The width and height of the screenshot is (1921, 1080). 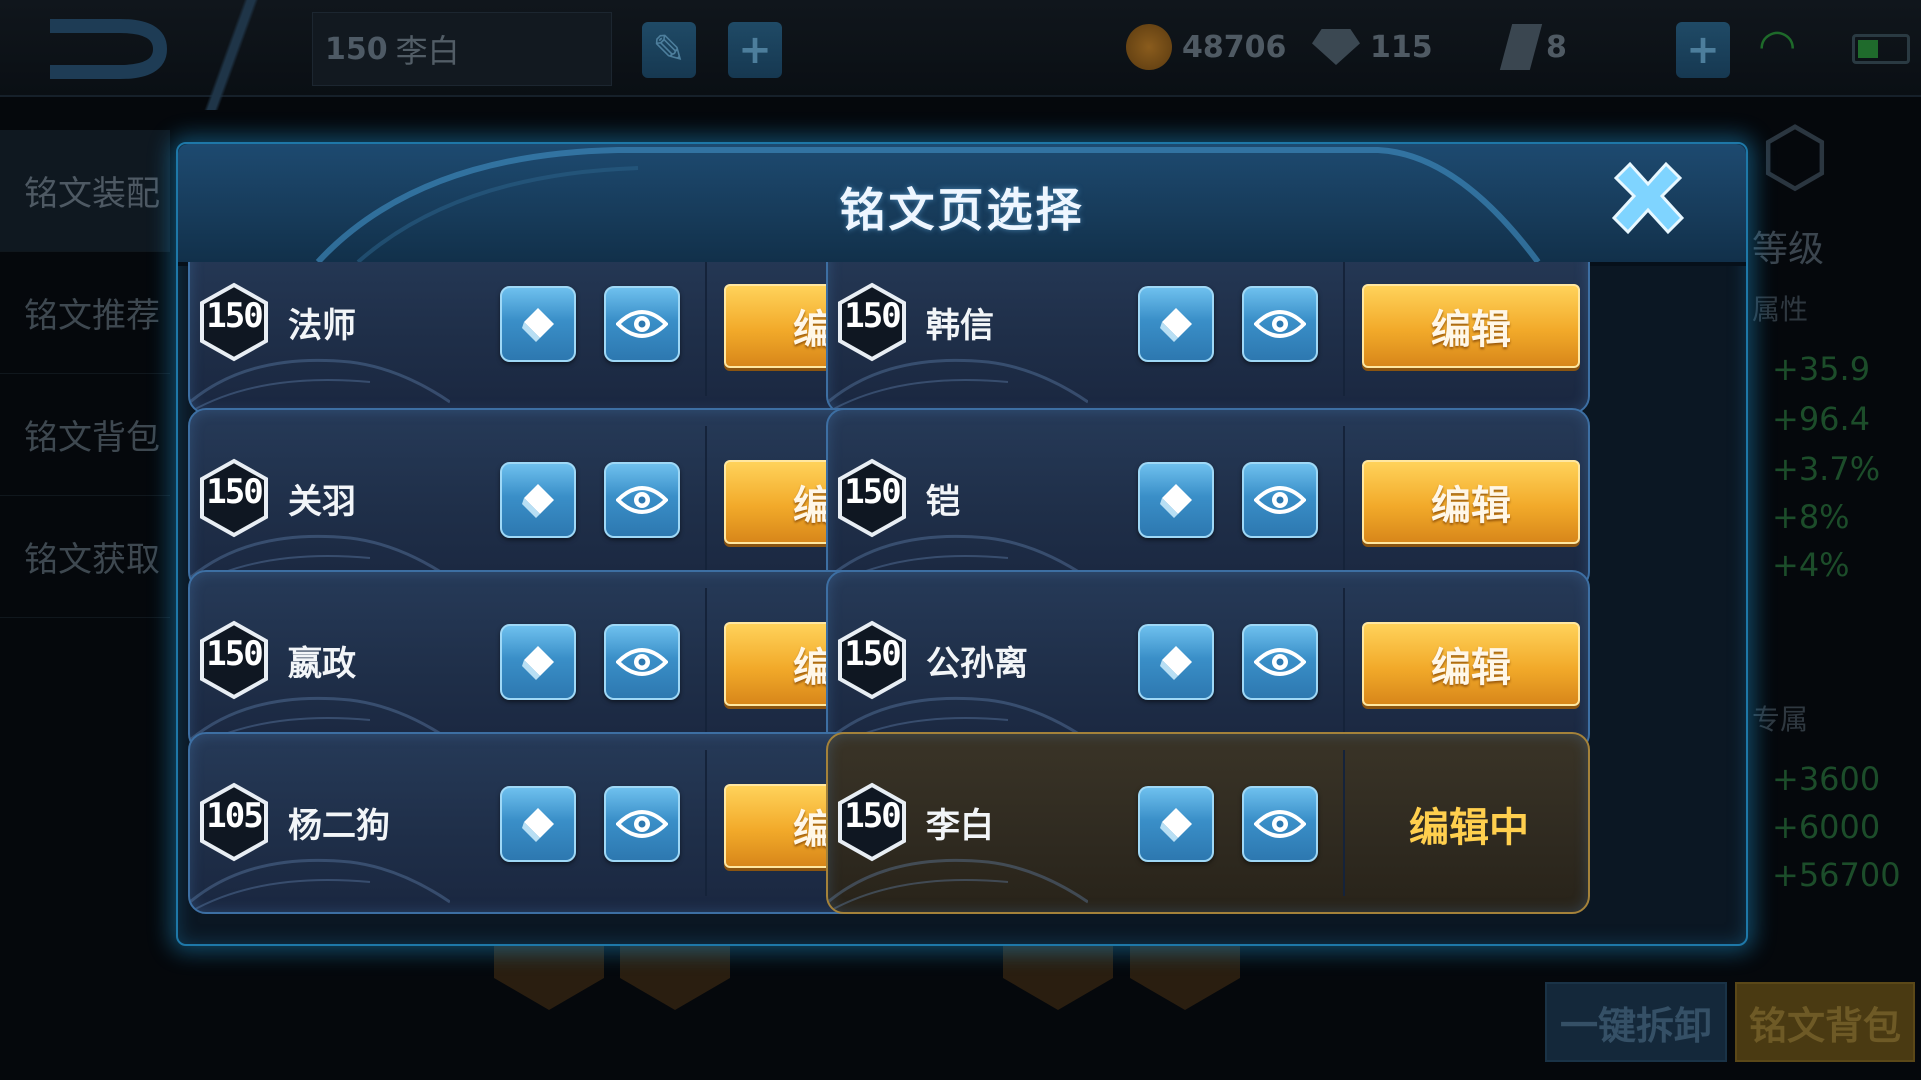 I want to click on side-item-rune-bag: 铭文背包, so click(x=85, y=435).